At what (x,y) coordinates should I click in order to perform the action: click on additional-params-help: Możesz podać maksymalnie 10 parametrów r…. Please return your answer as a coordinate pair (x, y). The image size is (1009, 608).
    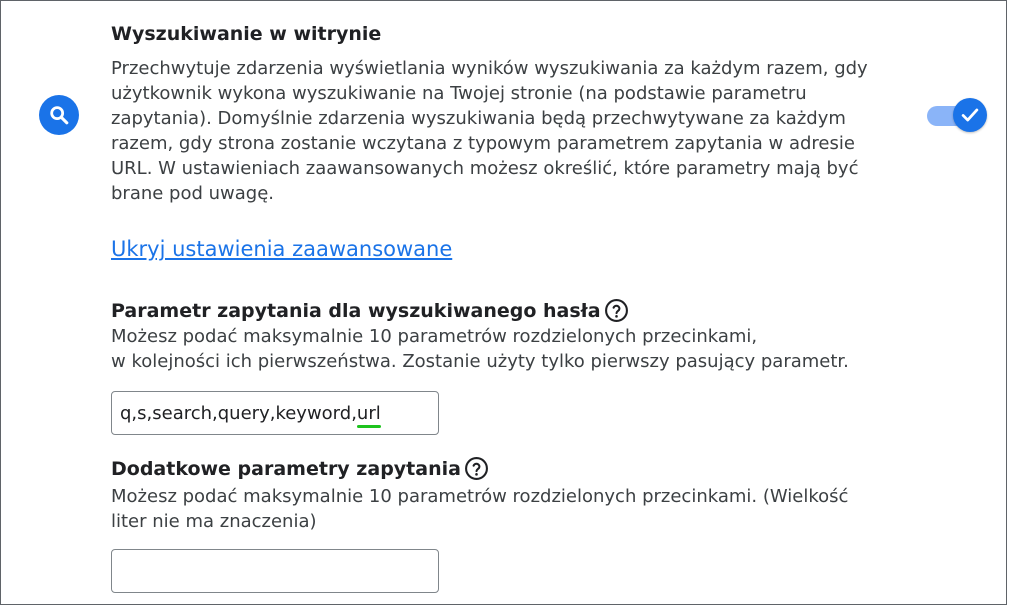
    Looking at the image, I should click on (480, 509).